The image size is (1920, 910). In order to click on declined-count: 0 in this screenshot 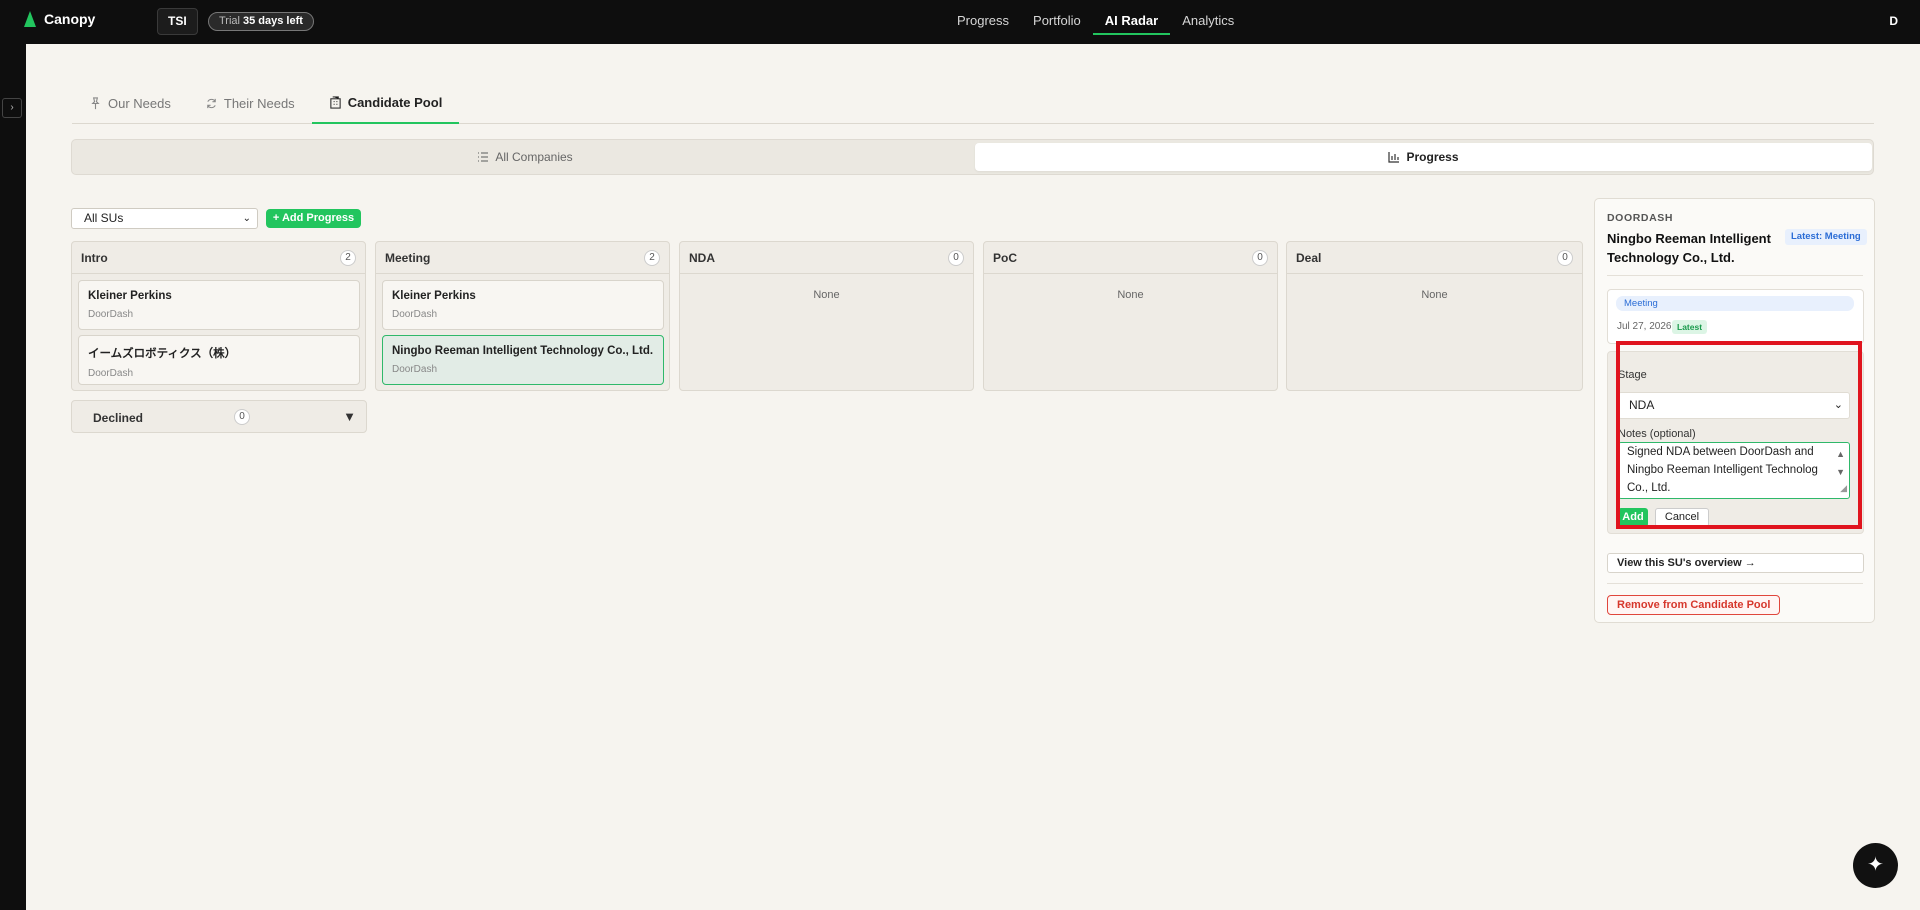, I will do `click(242, 417)`.